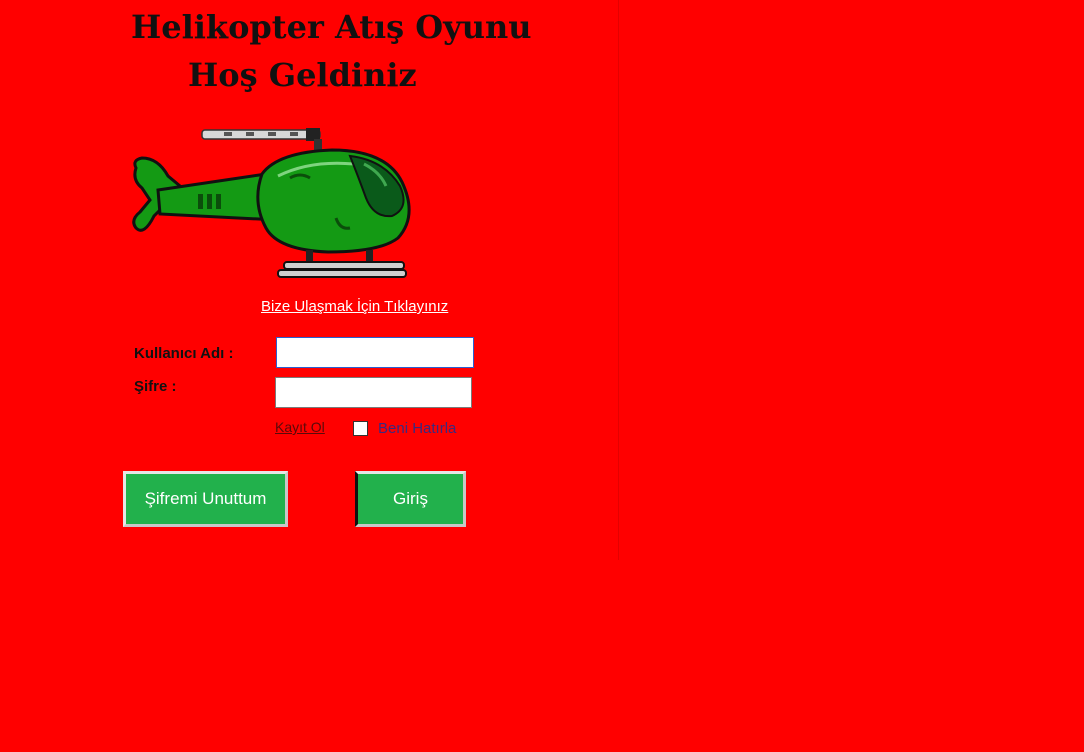 The image size is (1084, 752). I want to click on panel-divider, so click(618, 280).